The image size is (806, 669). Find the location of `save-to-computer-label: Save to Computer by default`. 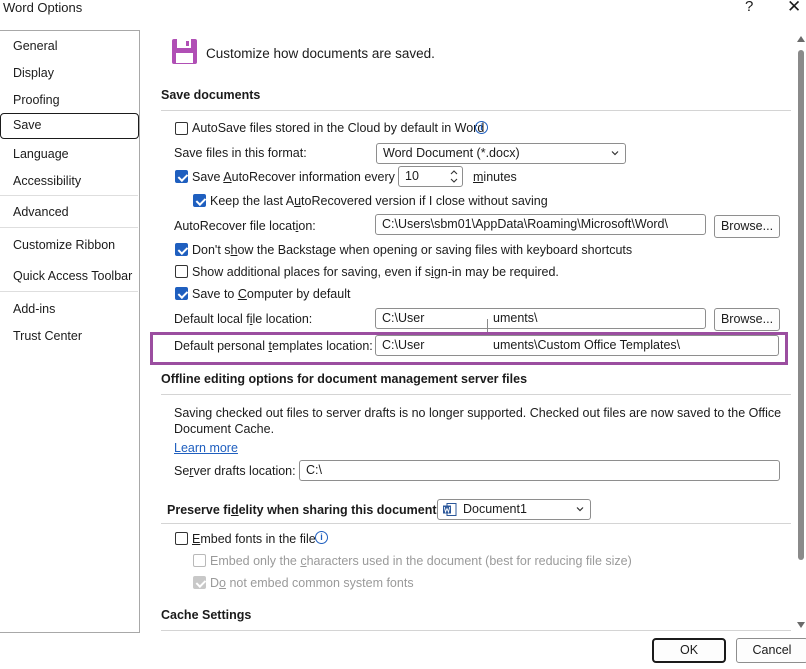

save-to-computer-label: Save to Computer by default is located at coordinates (271, 294).